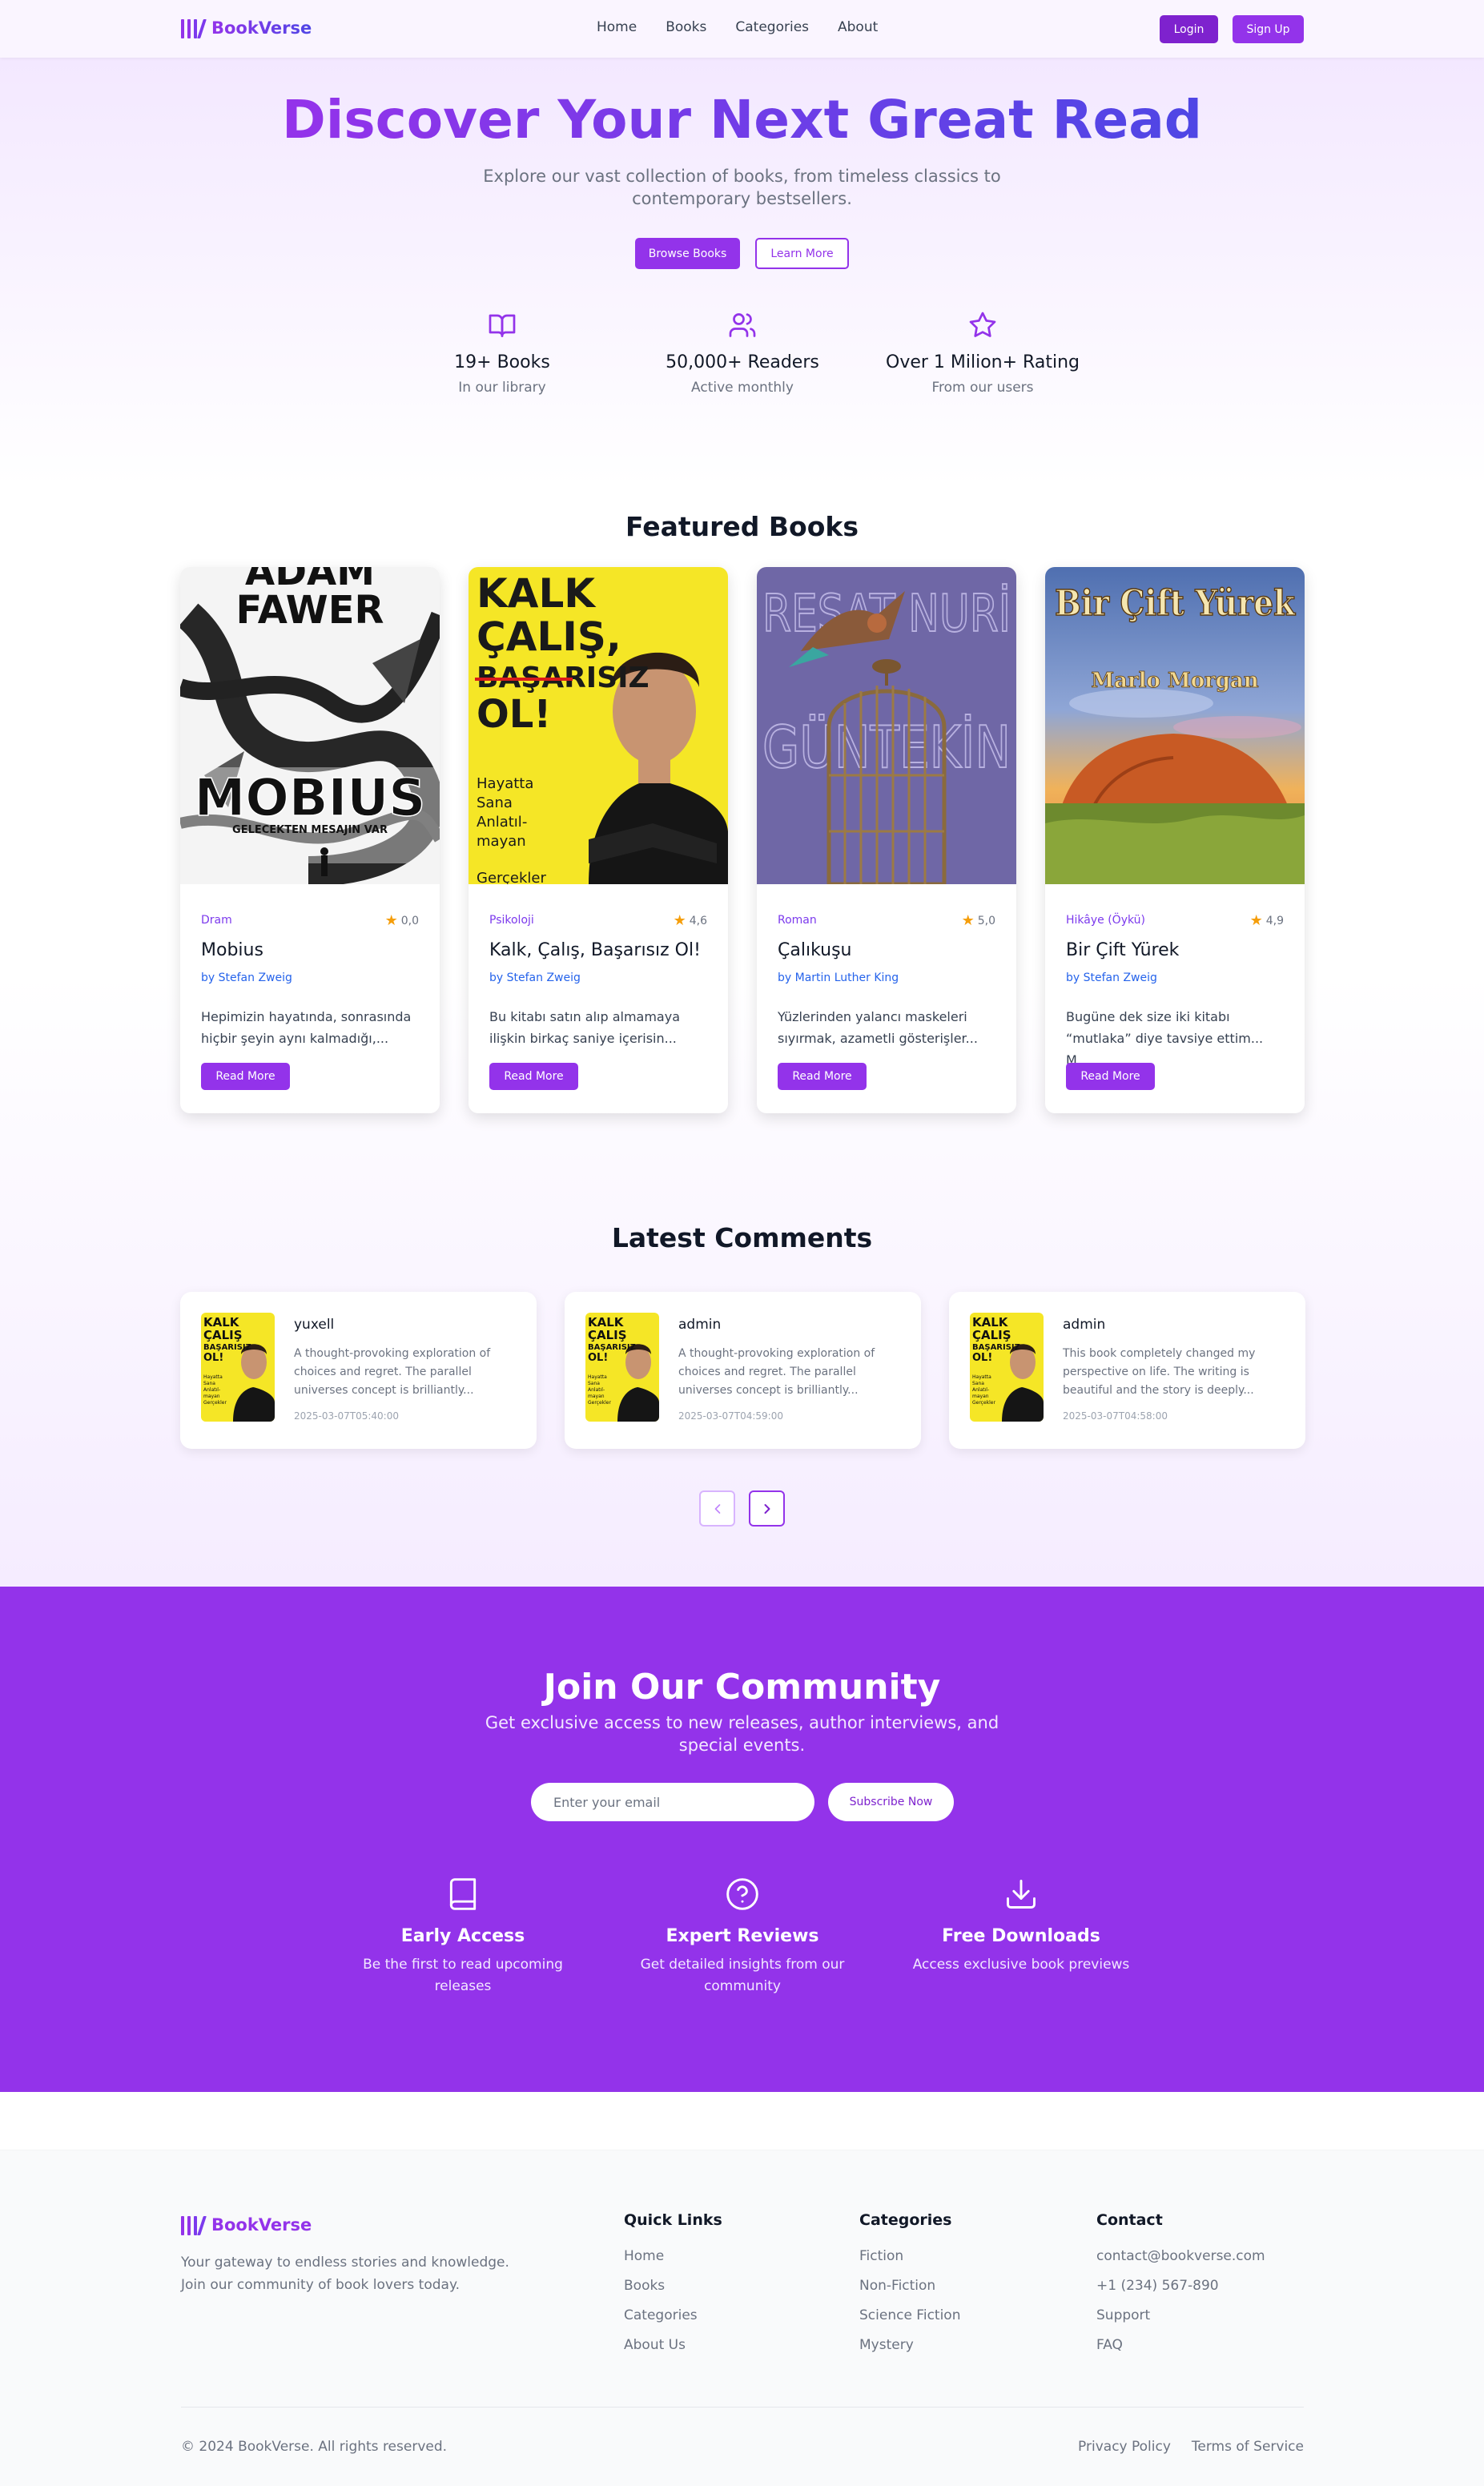  Describe the element at coordinates (891, 1802) in the screenshot. I see `subscribe-button: Subscribe Now` at that location.